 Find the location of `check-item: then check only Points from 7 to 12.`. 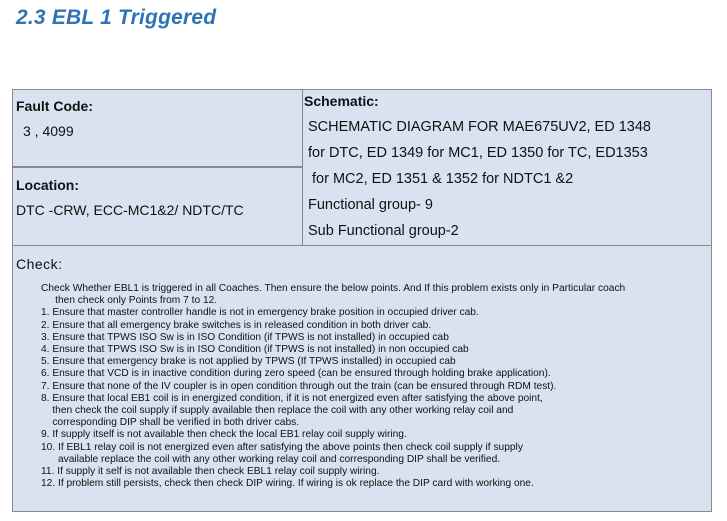

check-item: then check only Points from 7 to 12. is located at coordinates (129, 301).